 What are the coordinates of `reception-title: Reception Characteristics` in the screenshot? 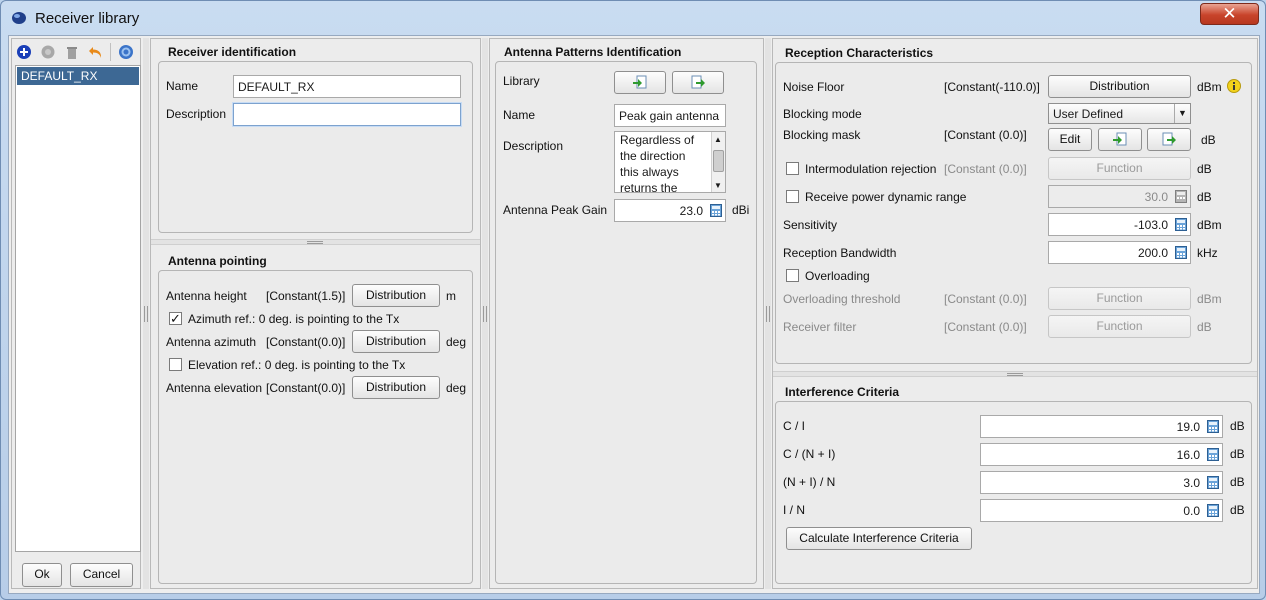 It's located at (859, 53).